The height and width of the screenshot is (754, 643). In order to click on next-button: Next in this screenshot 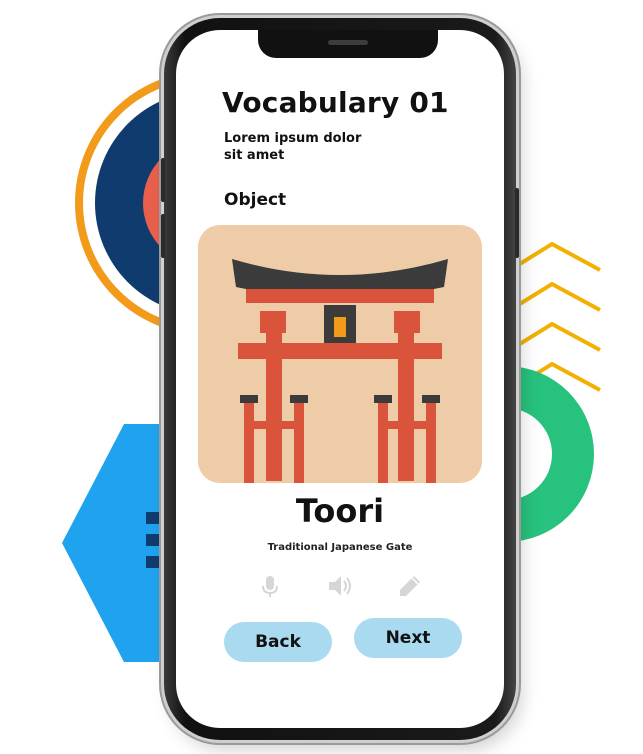, I will do `click(408, 638)`.